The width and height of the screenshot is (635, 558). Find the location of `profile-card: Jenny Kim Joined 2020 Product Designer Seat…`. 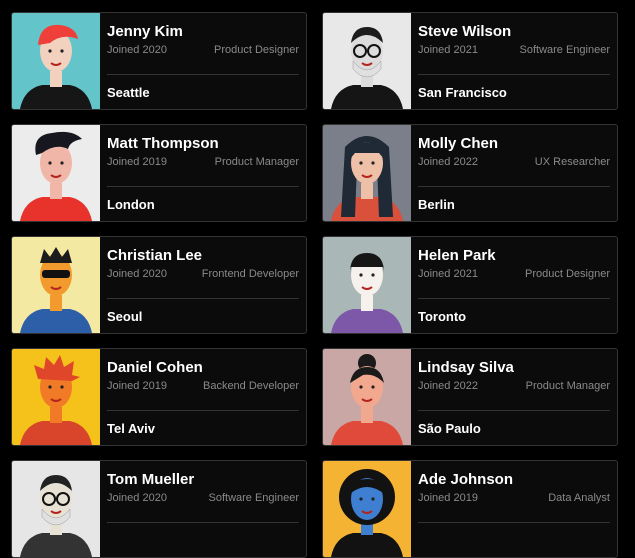

profile-card: Jenny Kim Joined 2020 Product Designer Seat… is located at coordinates (159, 61).